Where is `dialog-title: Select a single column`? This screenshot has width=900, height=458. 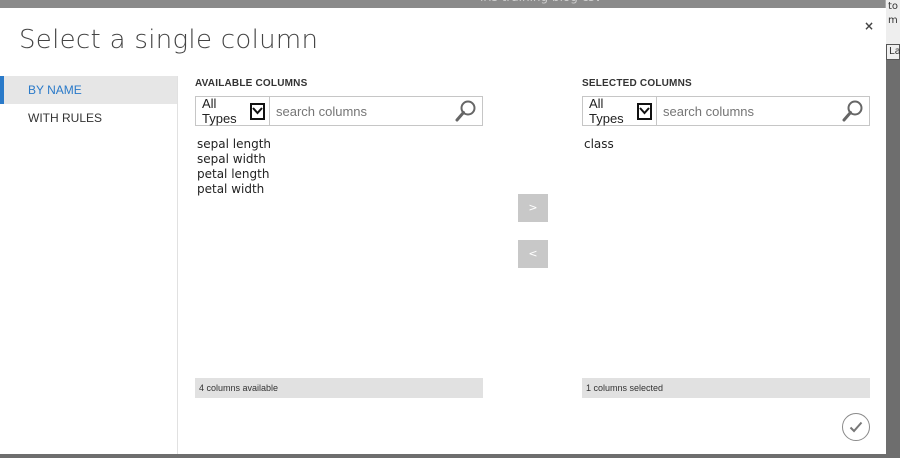 dialog-title: Select a single column is located at coordinates (169, 40).